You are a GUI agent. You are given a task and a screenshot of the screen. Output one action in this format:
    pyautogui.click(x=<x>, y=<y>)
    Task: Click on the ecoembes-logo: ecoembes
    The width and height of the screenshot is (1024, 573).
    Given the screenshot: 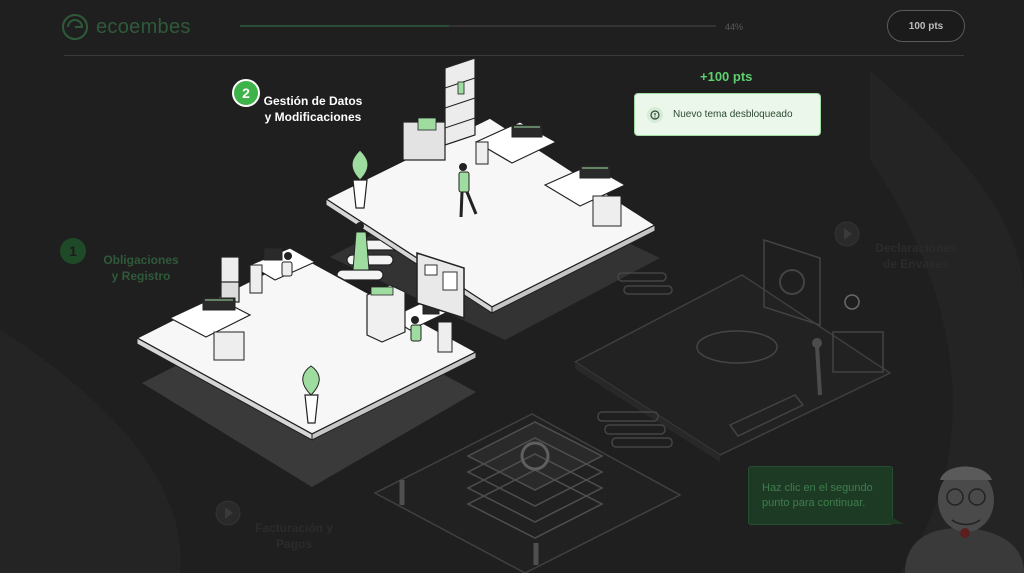 What is the action you would take?
    pyautogui.click(x=125, y=27)
    